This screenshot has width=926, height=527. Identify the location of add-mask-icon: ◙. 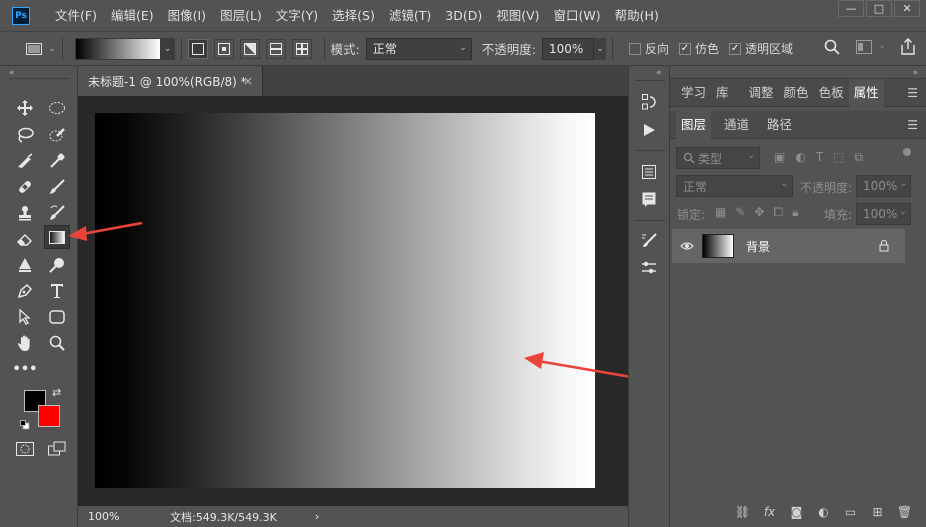
(796, 512).